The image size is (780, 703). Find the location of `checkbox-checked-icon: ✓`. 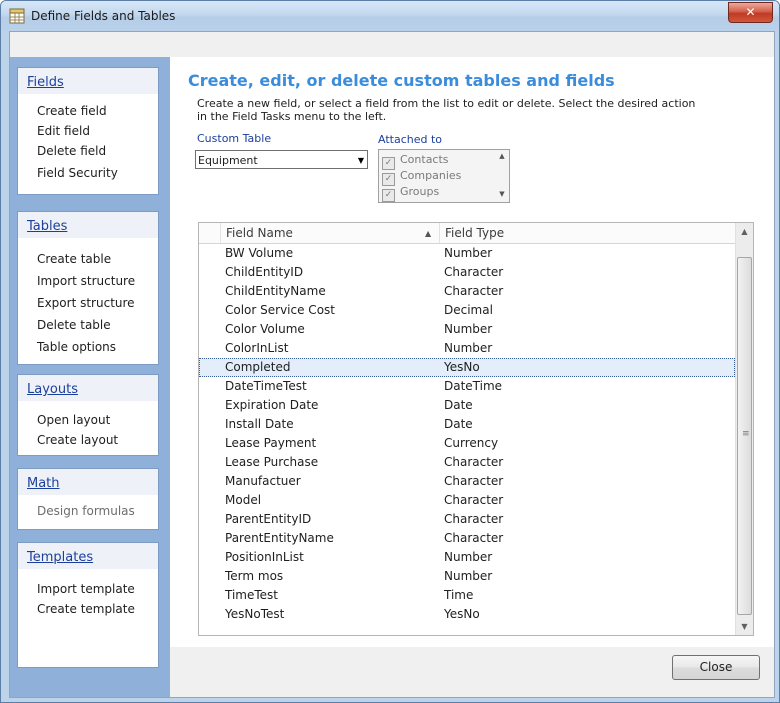

checkbox-checked-icon: ✓ is located at coordinates (388, 195).